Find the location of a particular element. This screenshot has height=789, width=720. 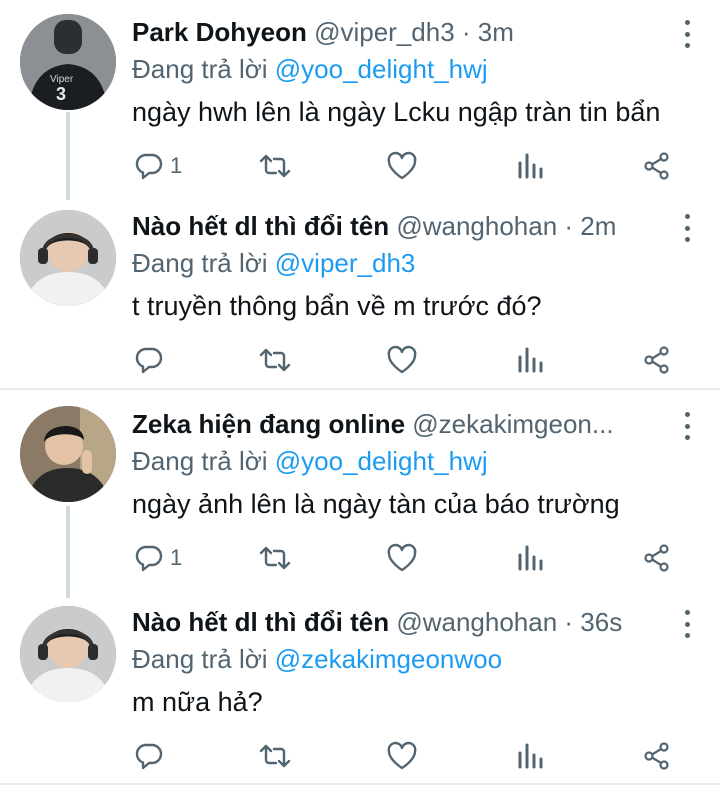

svg-text: 3 is located at coordinates (61, 94).